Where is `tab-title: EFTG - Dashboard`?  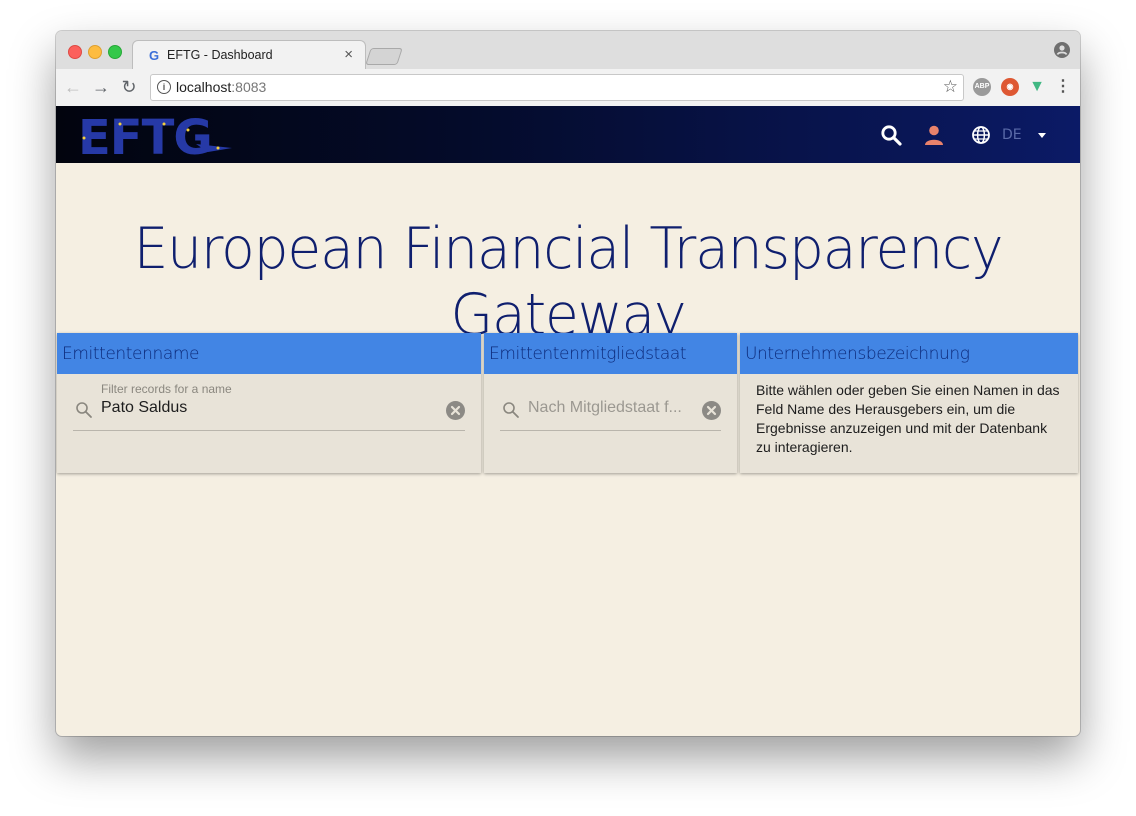
tab-title: EFTG - Dashboard is located at coordinates (220, 55).